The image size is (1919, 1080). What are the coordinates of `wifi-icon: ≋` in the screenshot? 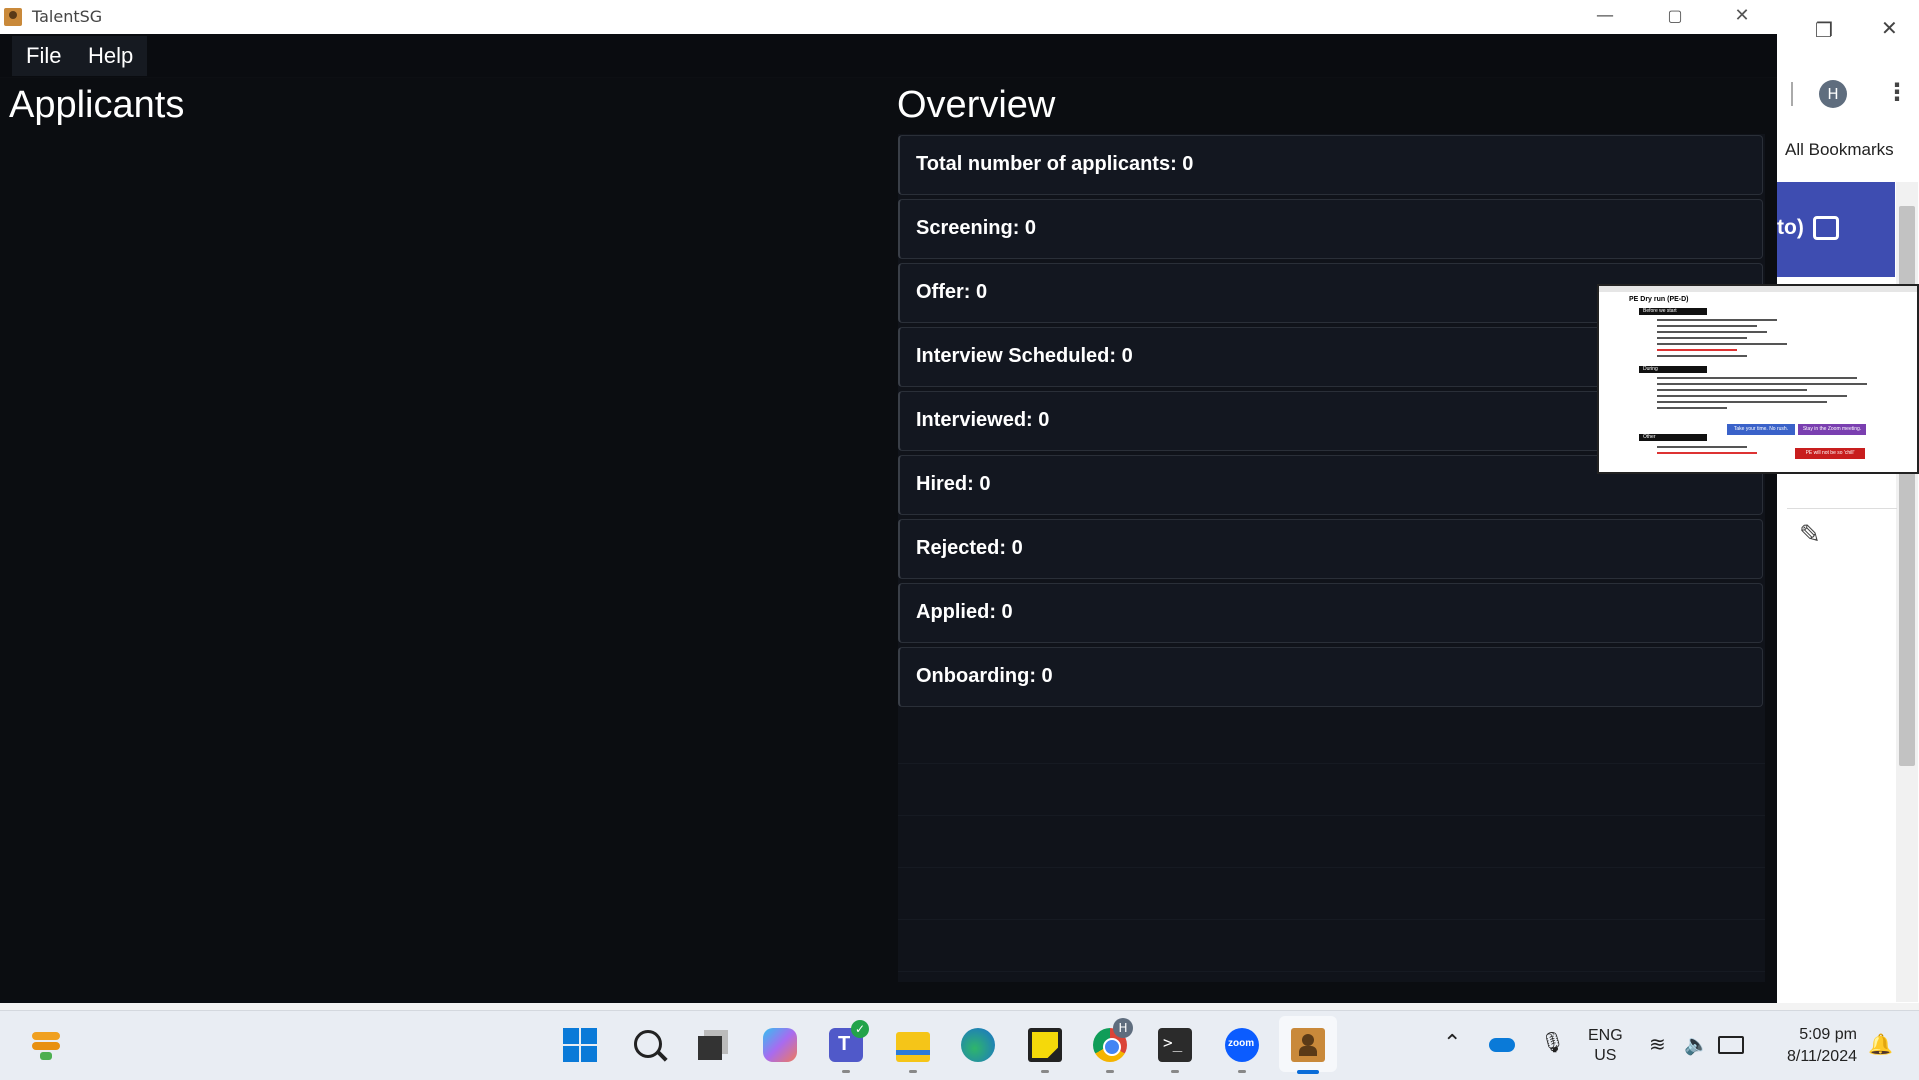 It's located at (1657, 1044).